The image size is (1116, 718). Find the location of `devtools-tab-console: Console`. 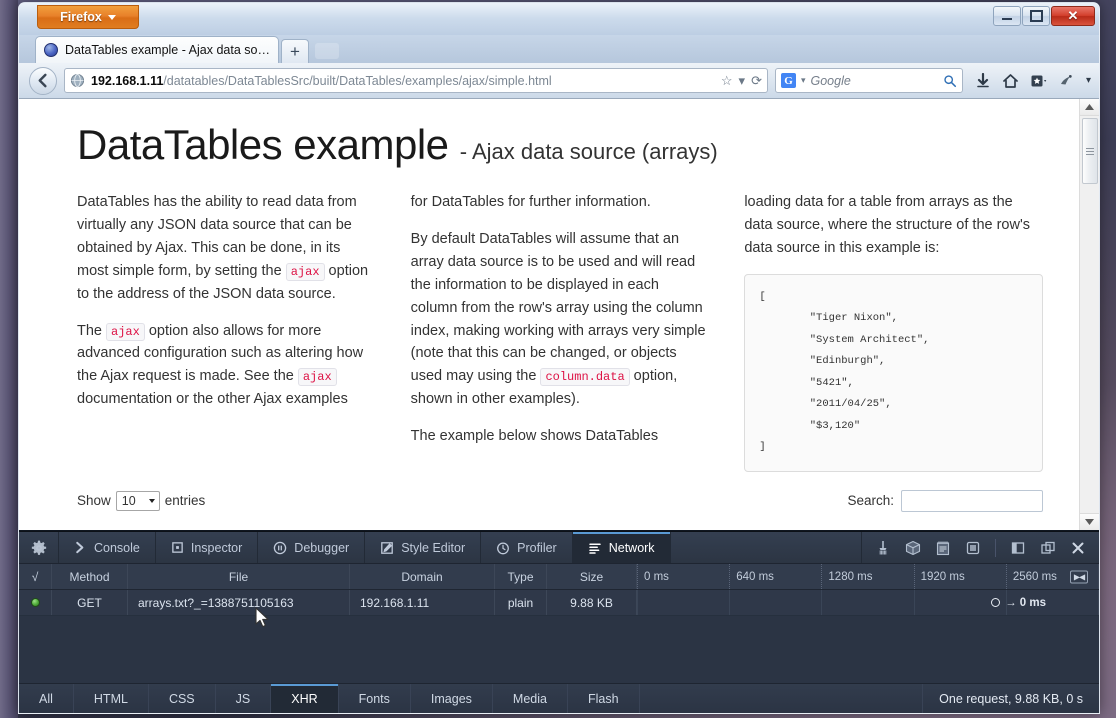

devtools-tab-console: Console is located at coordinates (107, 547).